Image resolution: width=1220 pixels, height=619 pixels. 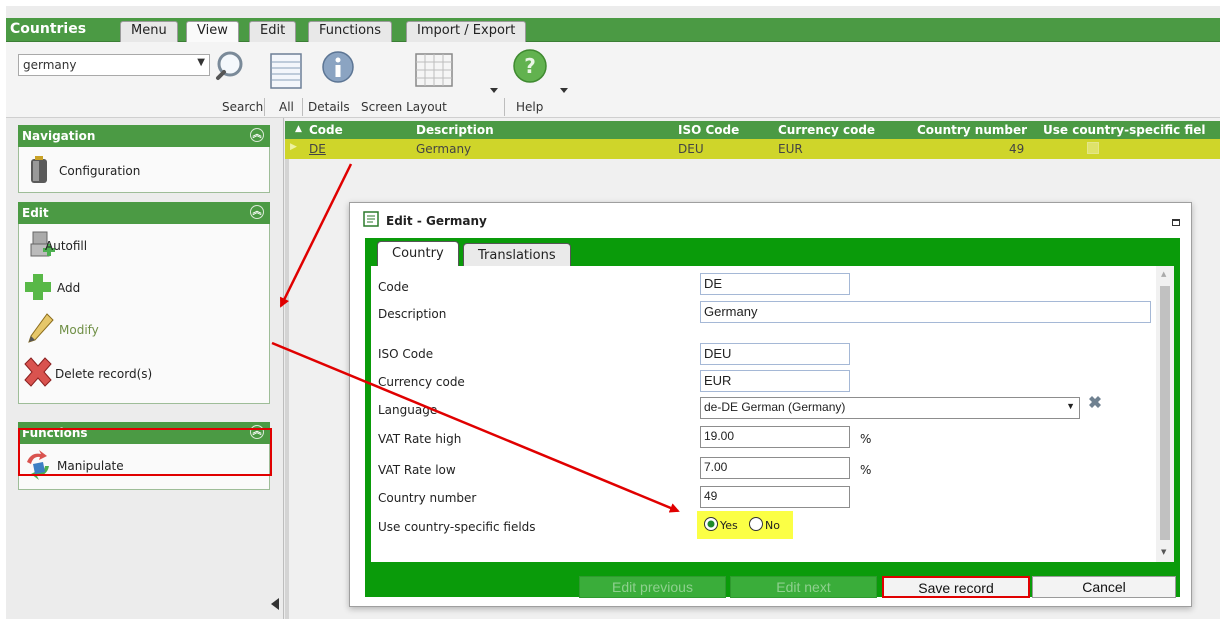 I want to click on field-label-description: Description, so click(x=412, y=314).